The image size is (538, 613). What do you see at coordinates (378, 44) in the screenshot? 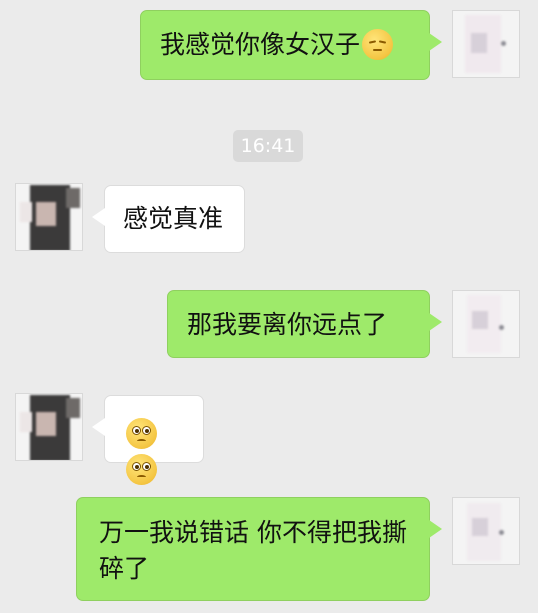
I see `pensive-face-icon` at bounding box center [378, 44].